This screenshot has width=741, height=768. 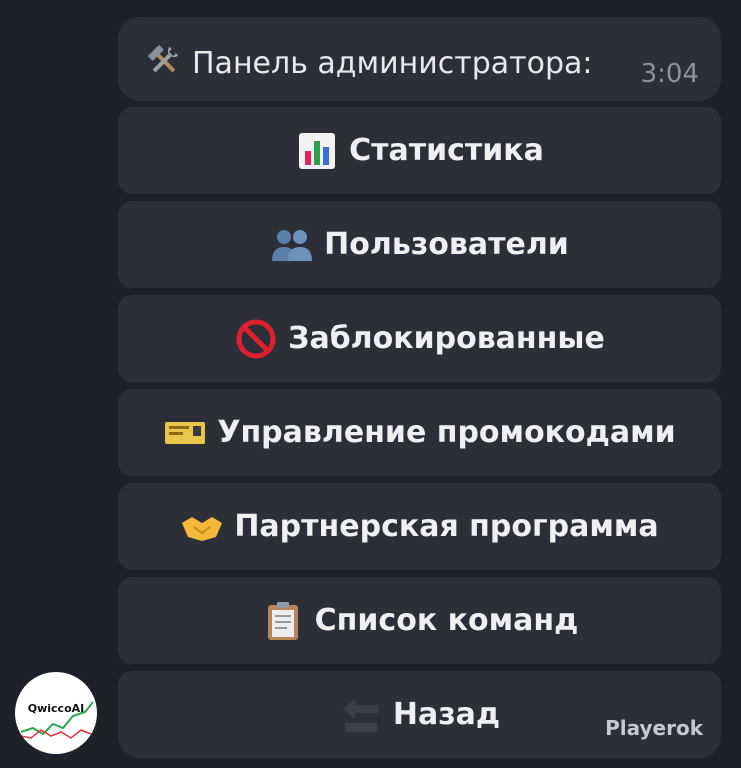 I want to click on statistics-button-label: Статистика, so click(x=446, y=150).